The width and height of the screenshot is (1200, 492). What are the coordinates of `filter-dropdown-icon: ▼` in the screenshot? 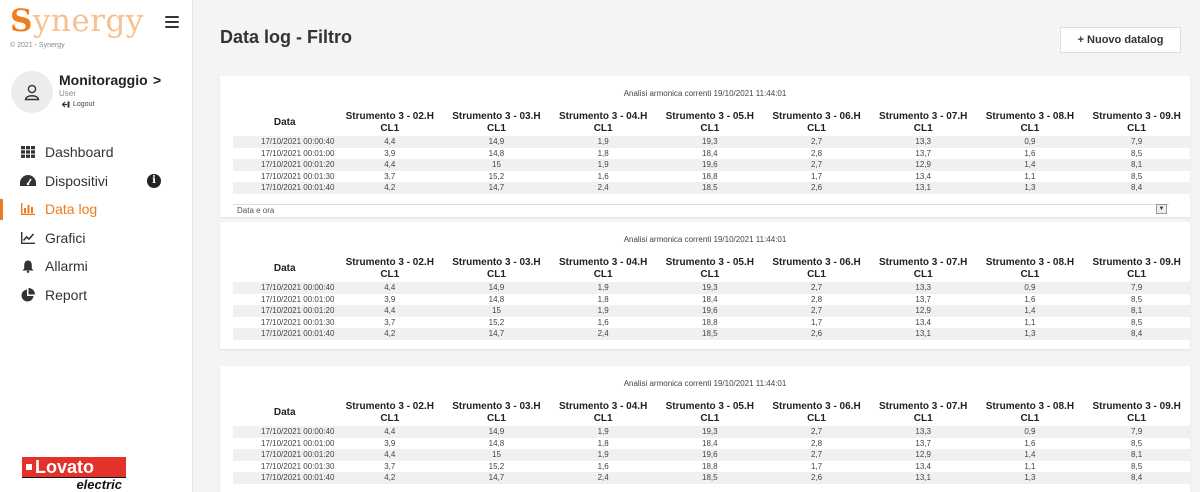 It's located at (1161, 209).